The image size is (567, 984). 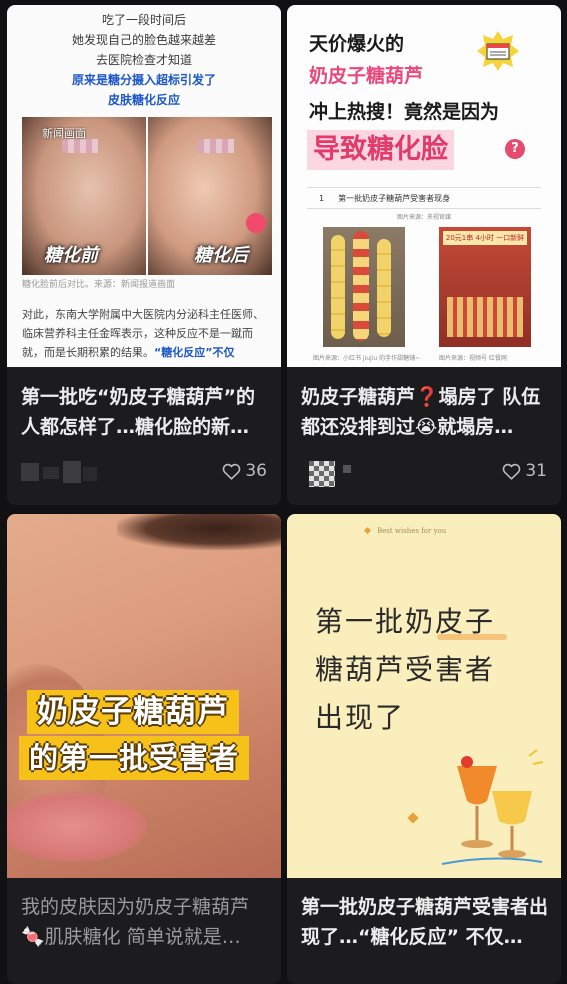 What do you see at coordinates (244, 471) in the screenshot?
I see `like-button: 36` at bounding box center [244, 471].